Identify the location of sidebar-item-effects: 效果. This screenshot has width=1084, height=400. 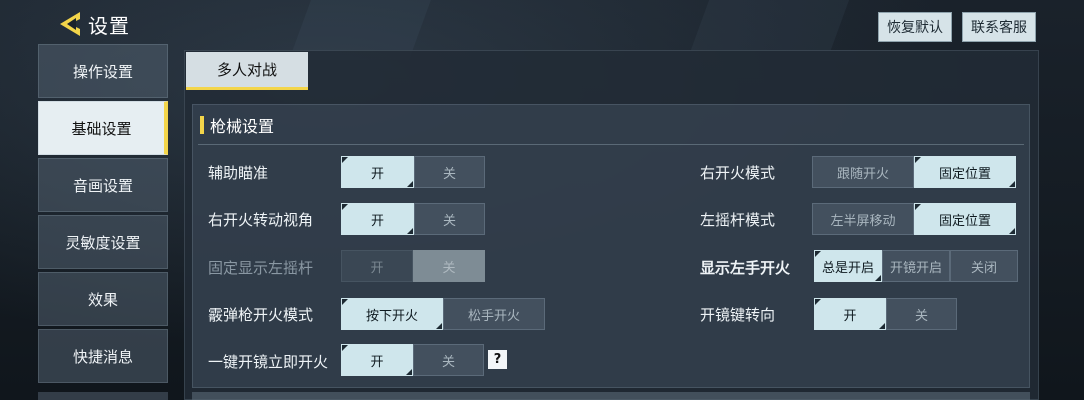
(103, 299).